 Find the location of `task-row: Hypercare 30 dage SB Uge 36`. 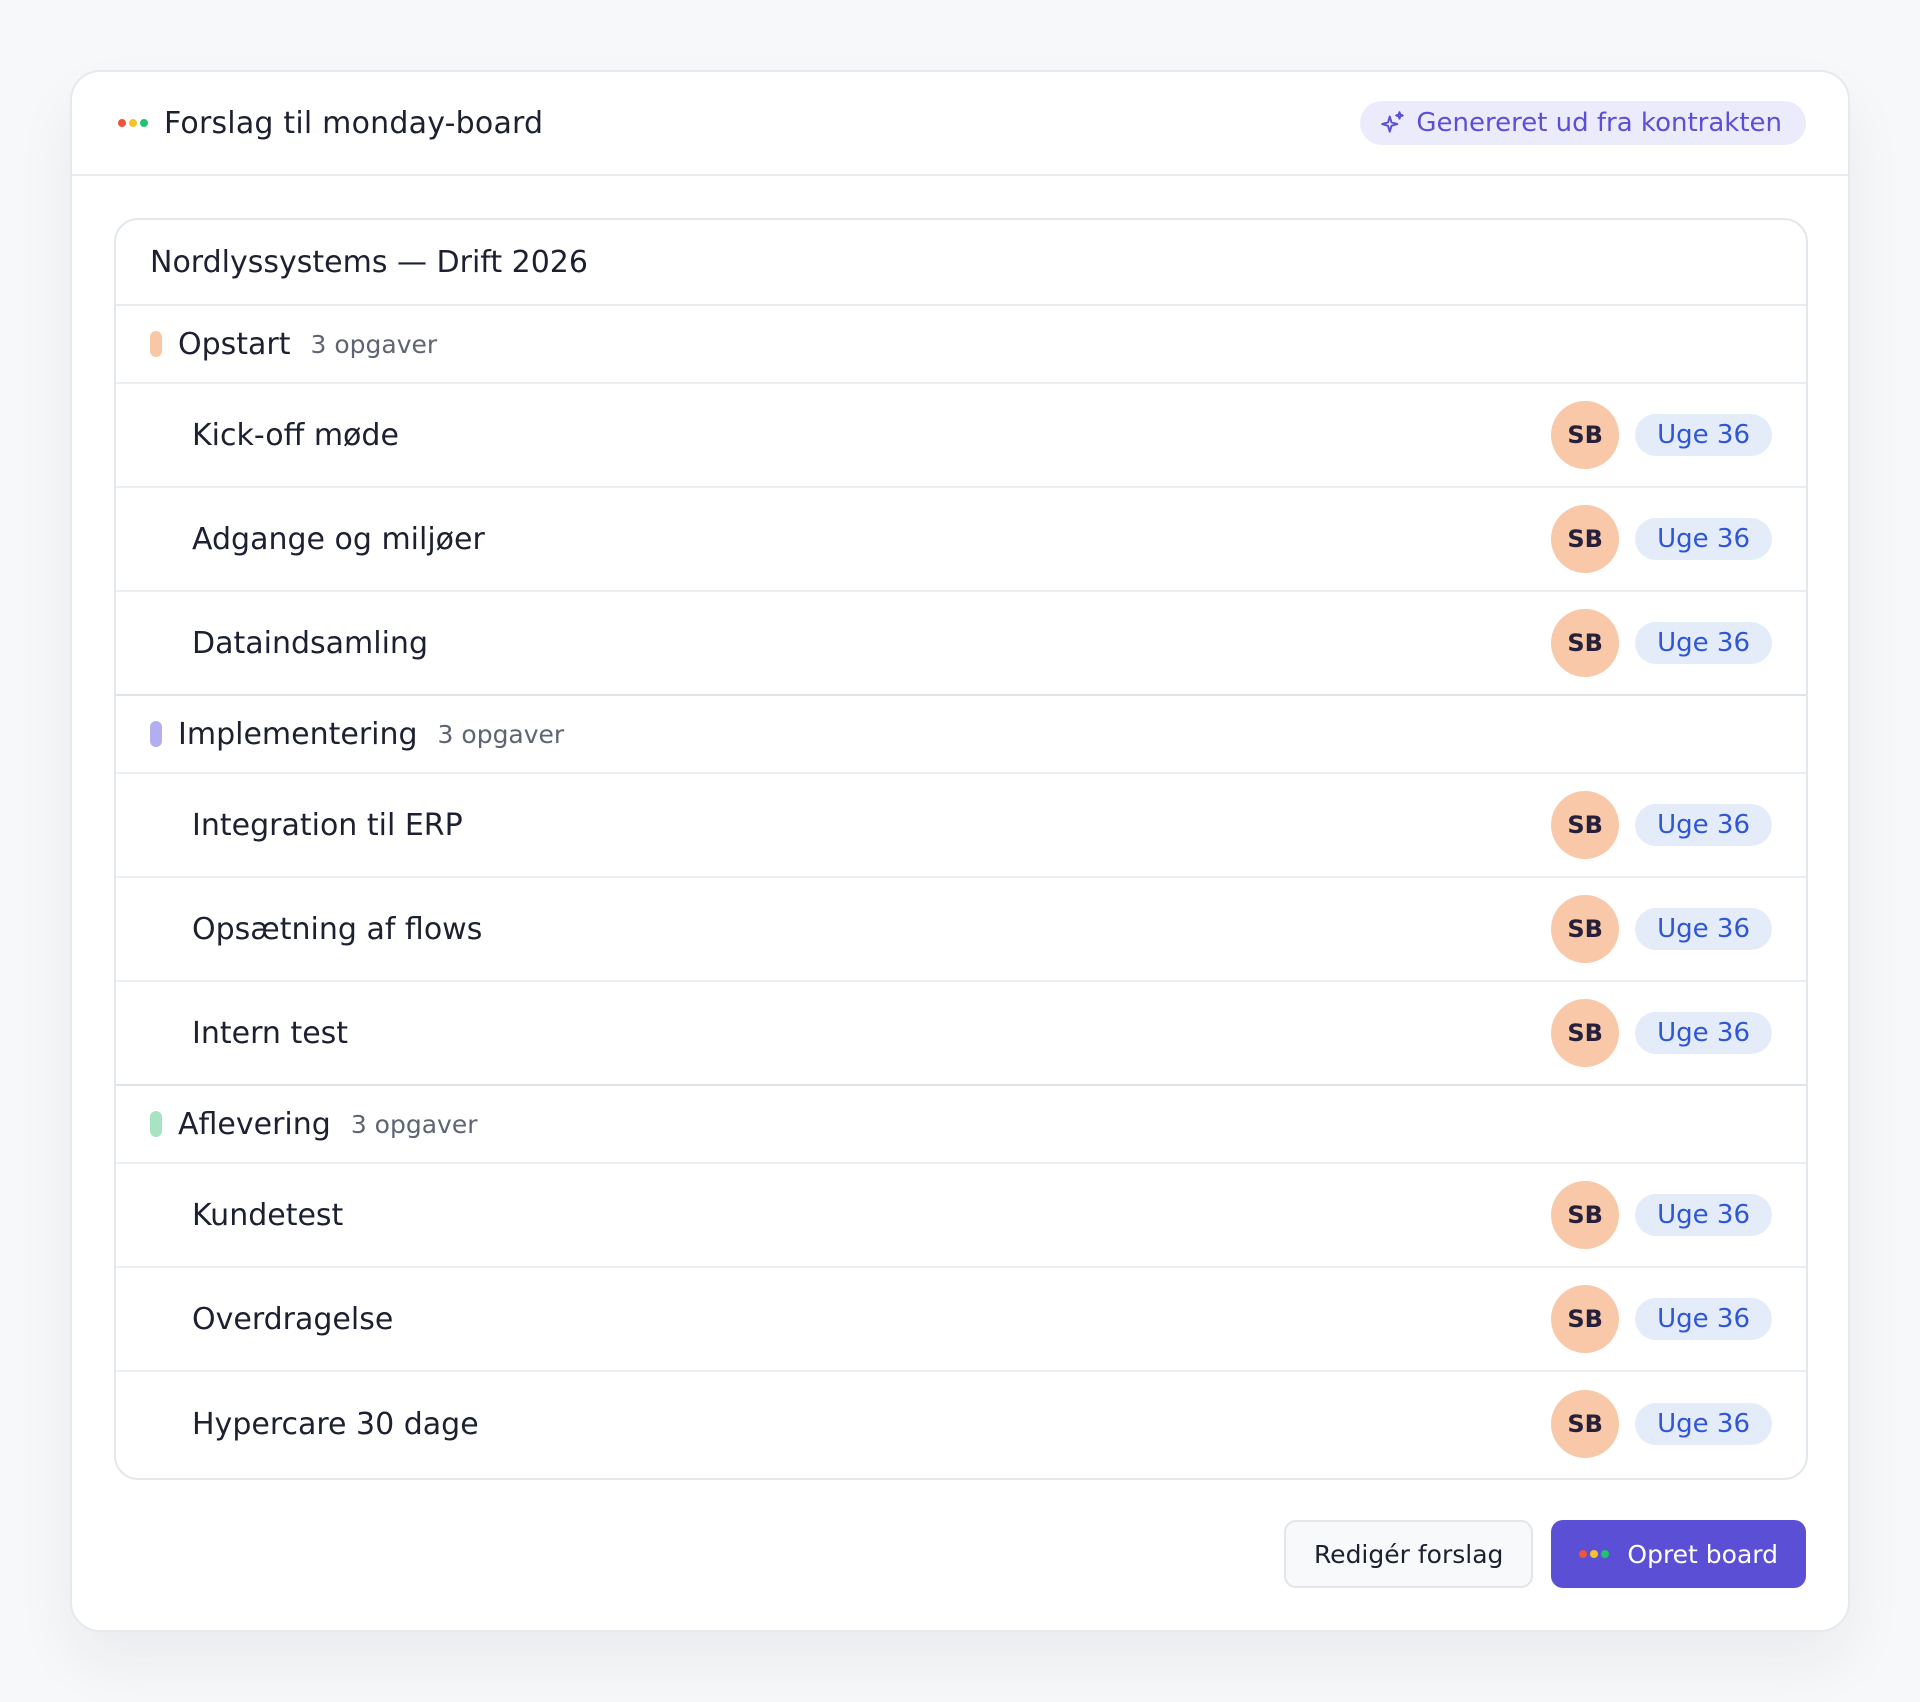

task-row: Hypercare 30 dage SB Uge 36 is located at coordinates (961, 1424).